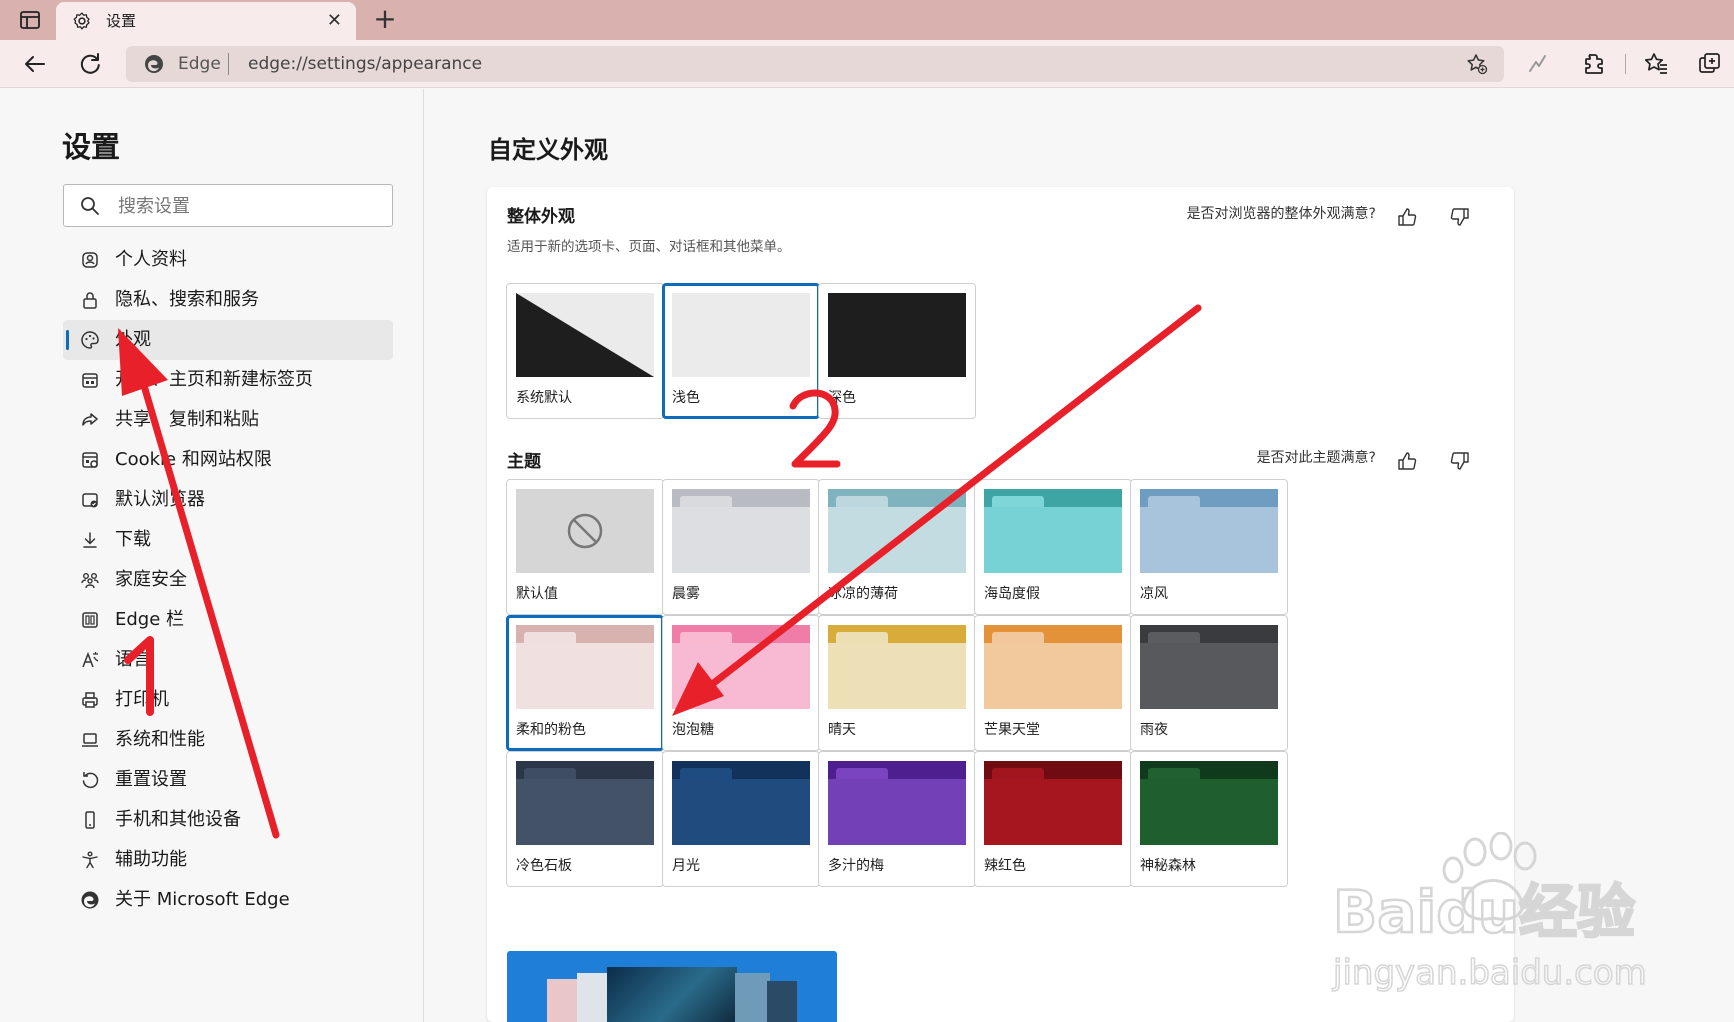 The width and height of the screenshot is (1734, 1022). Describe the element at coordinates (228, 540) in the screenshot. I see `sidebar-item: 下载` at that location.